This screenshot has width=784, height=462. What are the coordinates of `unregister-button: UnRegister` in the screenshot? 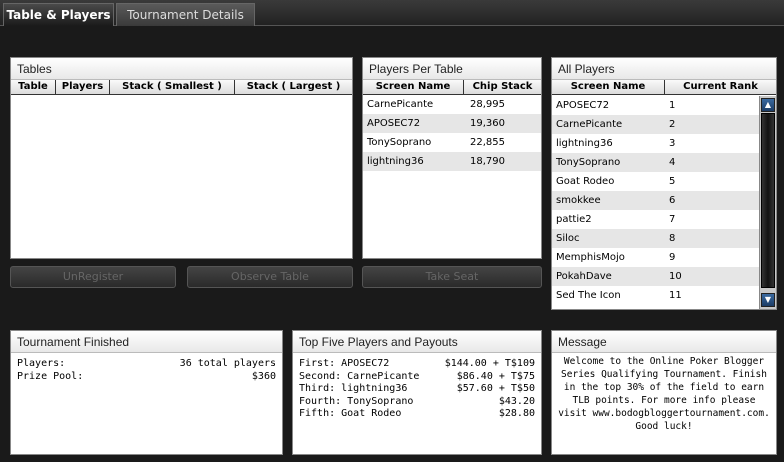 It's located at (93, 277).